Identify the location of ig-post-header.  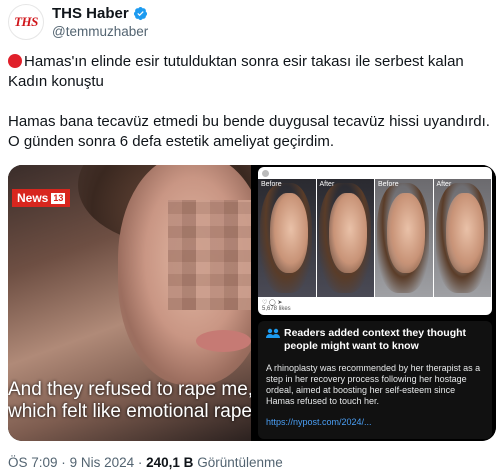
(375, 173).